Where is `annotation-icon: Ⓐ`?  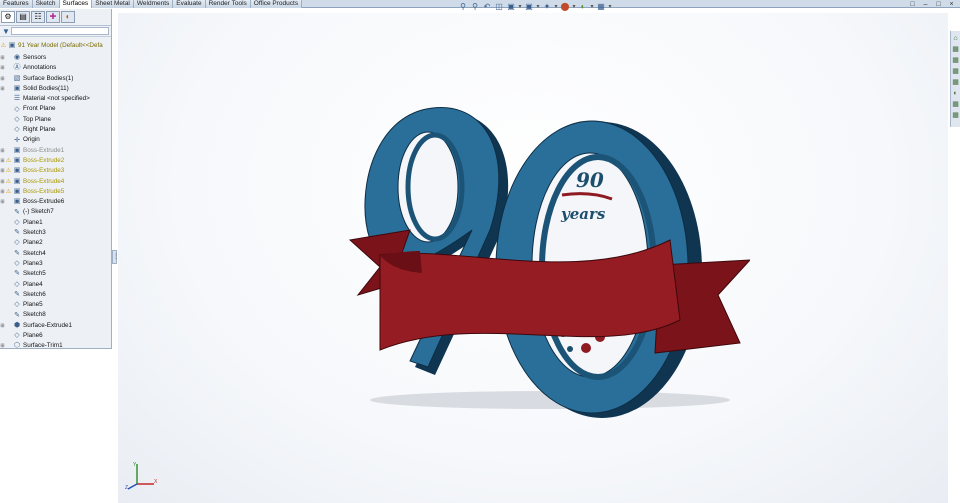 annotation-icon: Ⓐ is located at coordinates (17, 68).